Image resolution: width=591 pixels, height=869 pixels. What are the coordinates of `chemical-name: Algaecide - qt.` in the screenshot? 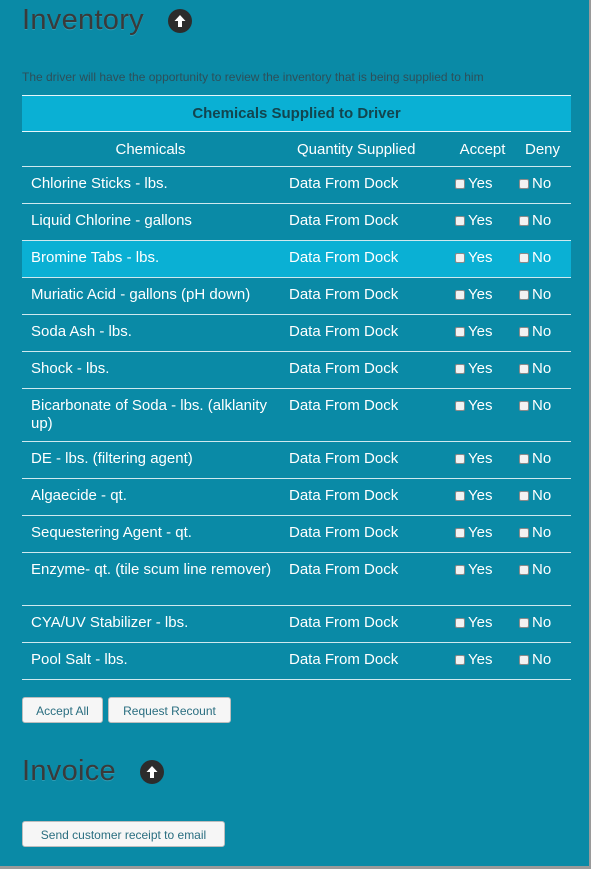 It's located at (150, 497).